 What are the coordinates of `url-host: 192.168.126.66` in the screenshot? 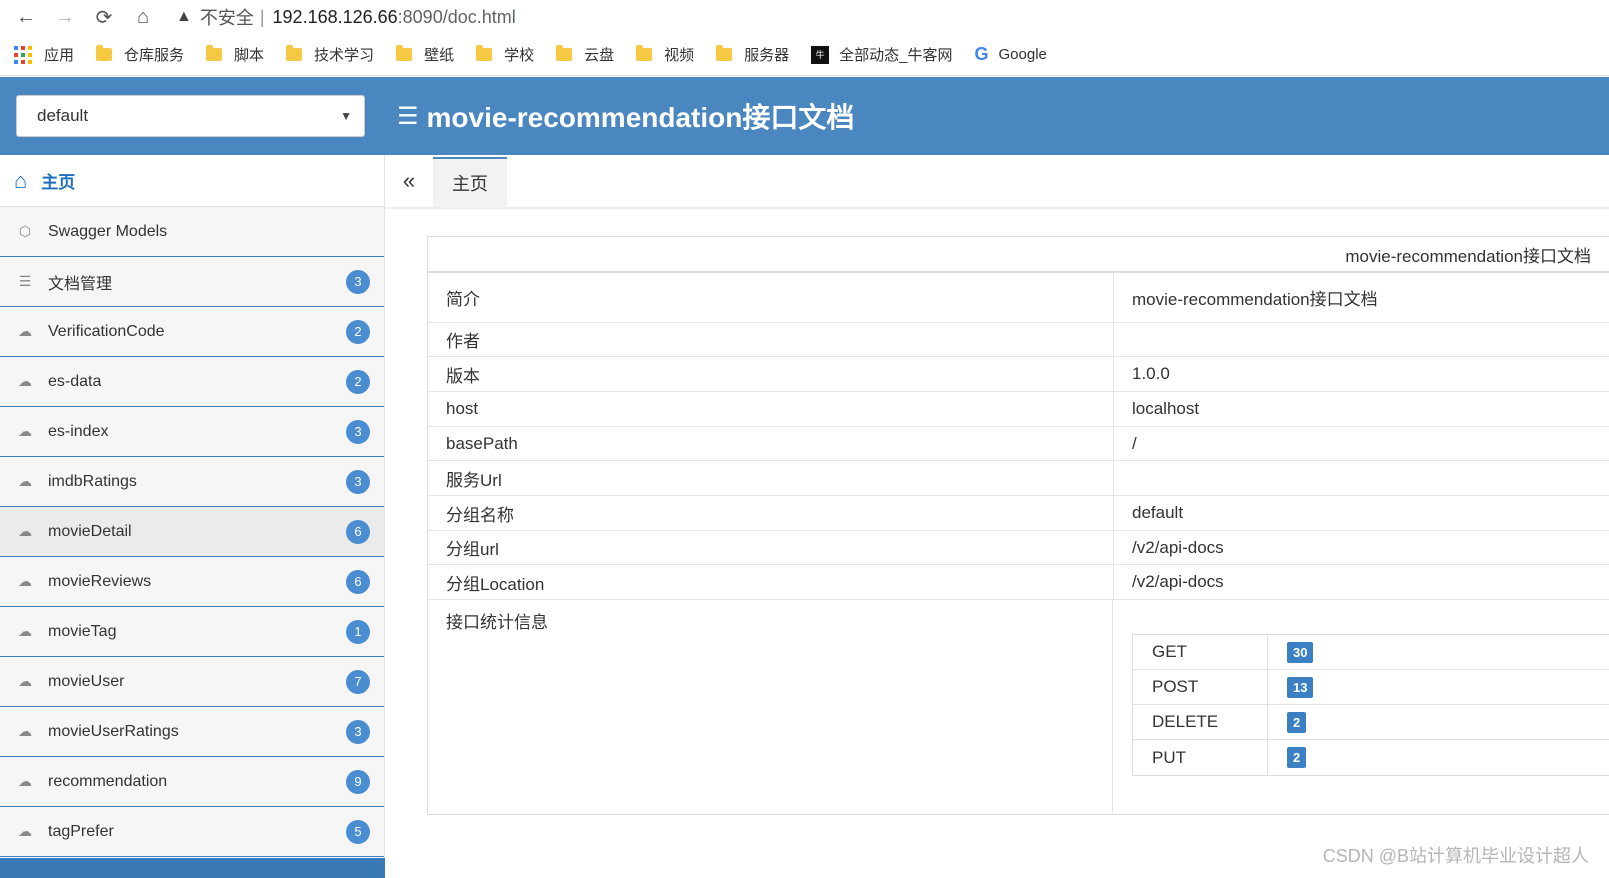 It's located at (335, 16).